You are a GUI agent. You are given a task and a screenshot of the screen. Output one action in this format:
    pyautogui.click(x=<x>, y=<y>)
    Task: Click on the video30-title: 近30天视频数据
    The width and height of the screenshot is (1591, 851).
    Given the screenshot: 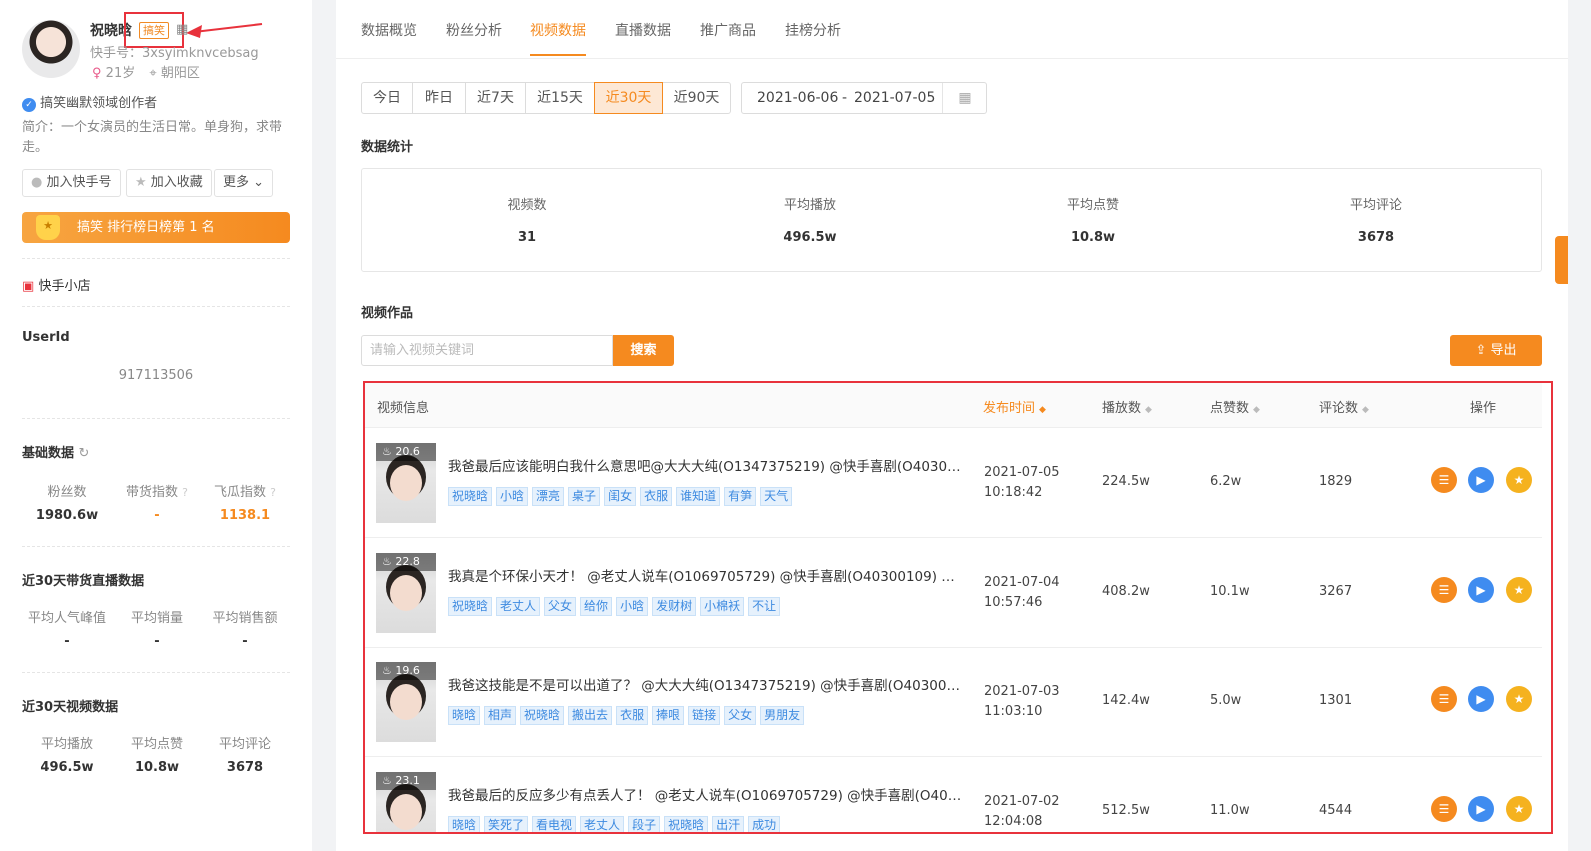 What is the action you would take?
    pyautogui.click(x=70, y=707)
    